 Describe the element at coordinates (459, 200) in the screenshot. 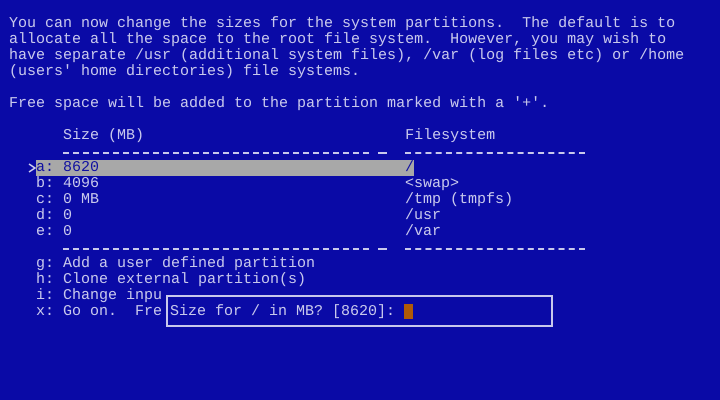

I see `table-cell: /tmp (tmpfs)` at that location.